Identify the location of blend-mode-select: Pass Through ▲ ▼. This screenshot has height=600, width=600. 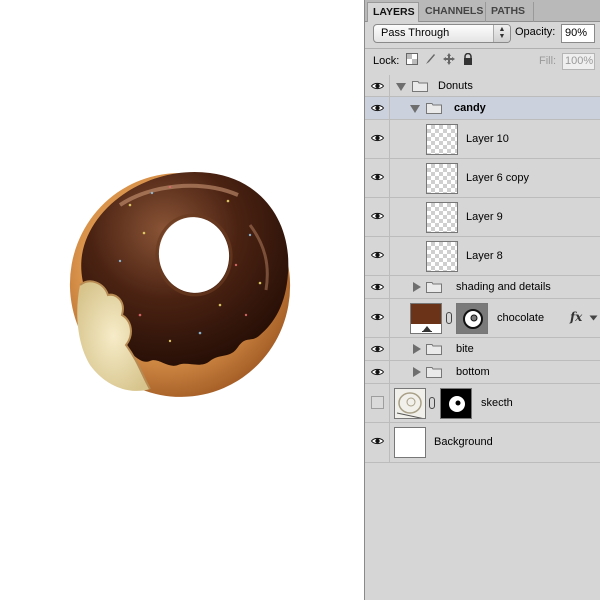
(442, 33).